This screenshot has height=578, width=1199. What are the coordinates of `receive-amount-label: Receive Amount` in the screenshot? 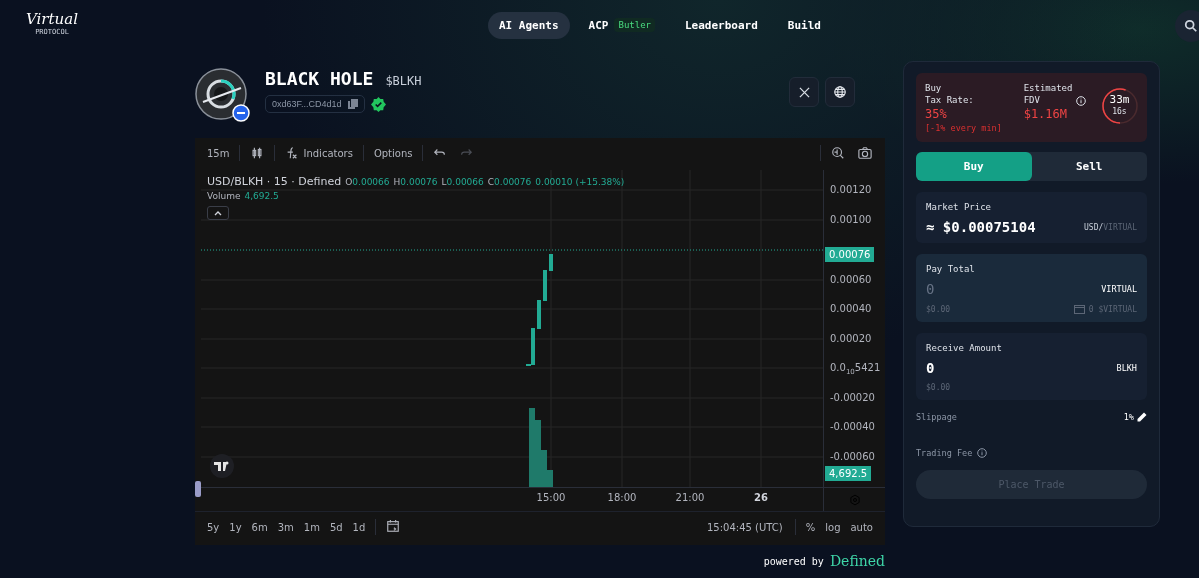 It's located at (964, 348).